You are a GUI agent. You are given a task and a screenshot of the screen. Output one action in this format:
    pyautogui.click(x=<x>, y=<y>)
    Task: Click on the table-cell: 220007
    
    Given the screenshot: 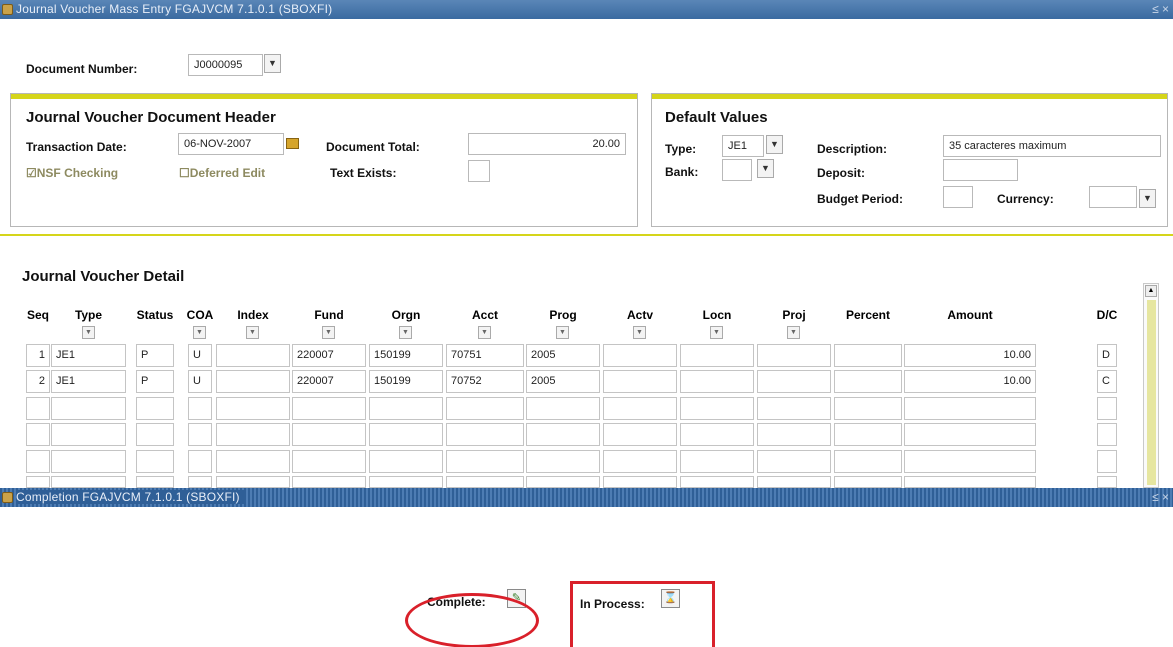 What is the action you would take?
    pyautogui.click(x=329, y=355)
    